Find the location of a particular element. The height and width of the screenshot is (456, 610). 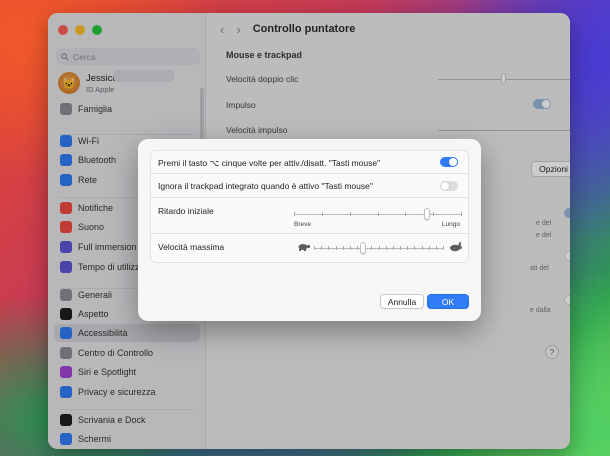

initial-delay-slider is located at coordinates (378, 215).